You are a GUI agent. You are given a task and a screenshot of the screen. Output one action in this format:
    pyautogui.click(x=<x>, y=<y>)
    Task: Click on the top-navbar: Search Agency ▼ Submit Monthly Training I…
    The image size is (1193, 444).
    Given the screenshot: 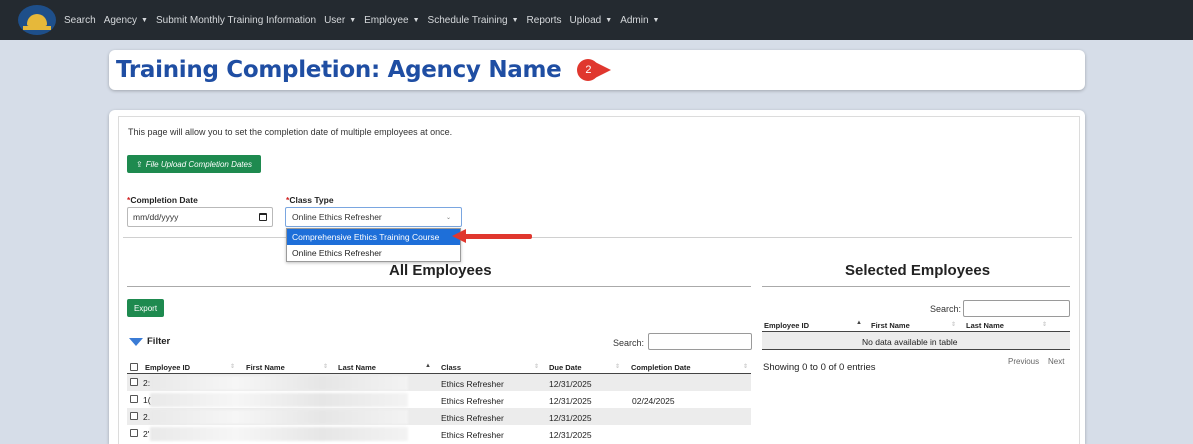 What is the action you would take?
    pyautogui.click(x=596, y=20)
    